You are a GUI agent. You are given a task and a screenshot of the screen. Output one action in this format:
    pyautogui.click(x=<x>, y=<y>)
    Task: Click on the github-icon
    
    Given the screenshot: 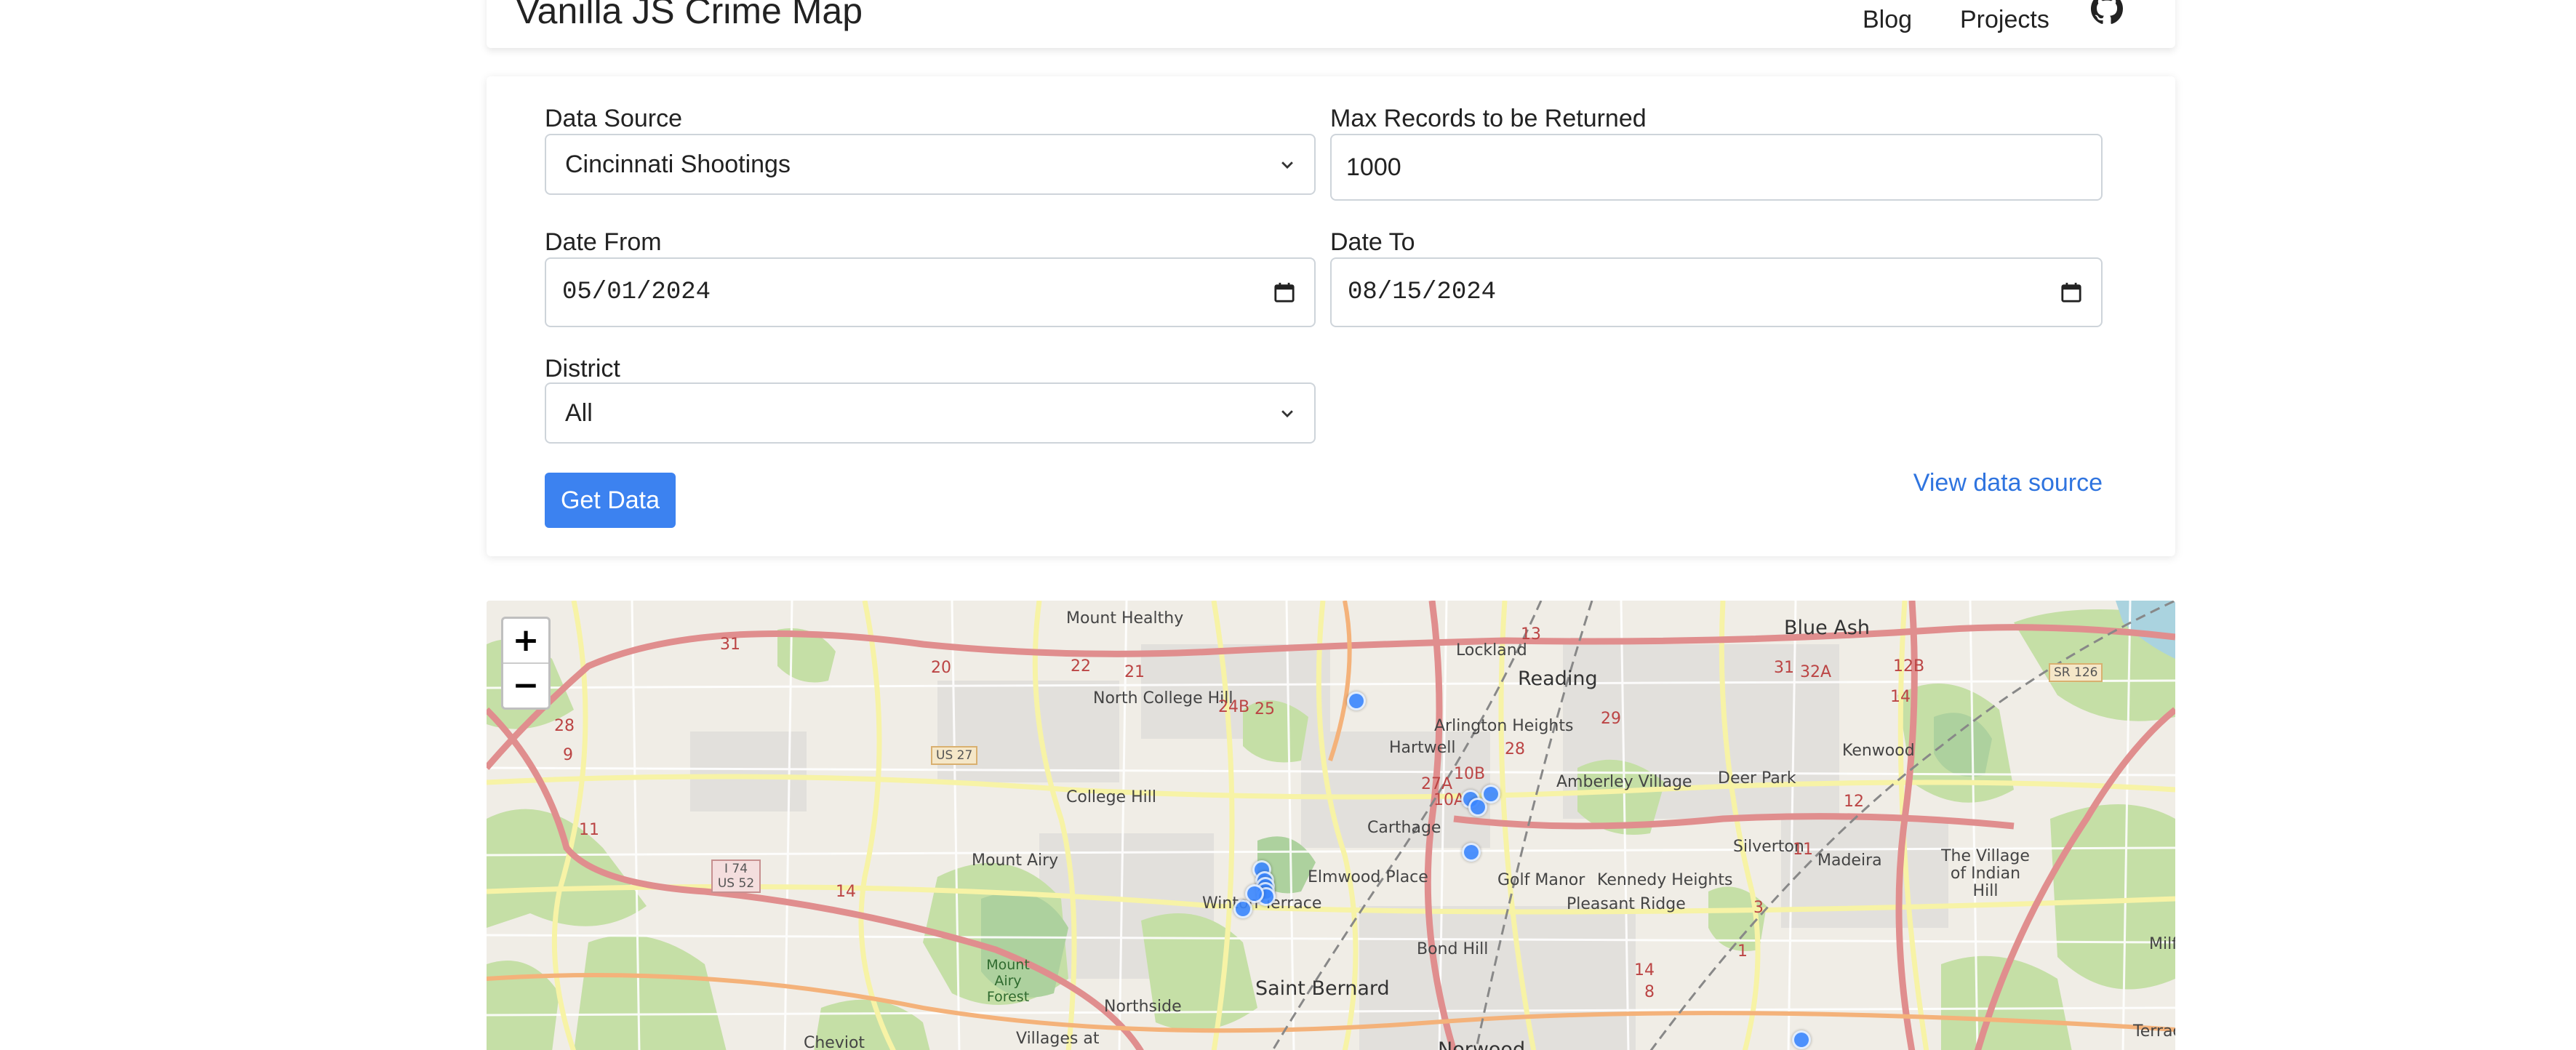 What is the action you would take?
    pyautogui.click(x=2107, y=12)
    